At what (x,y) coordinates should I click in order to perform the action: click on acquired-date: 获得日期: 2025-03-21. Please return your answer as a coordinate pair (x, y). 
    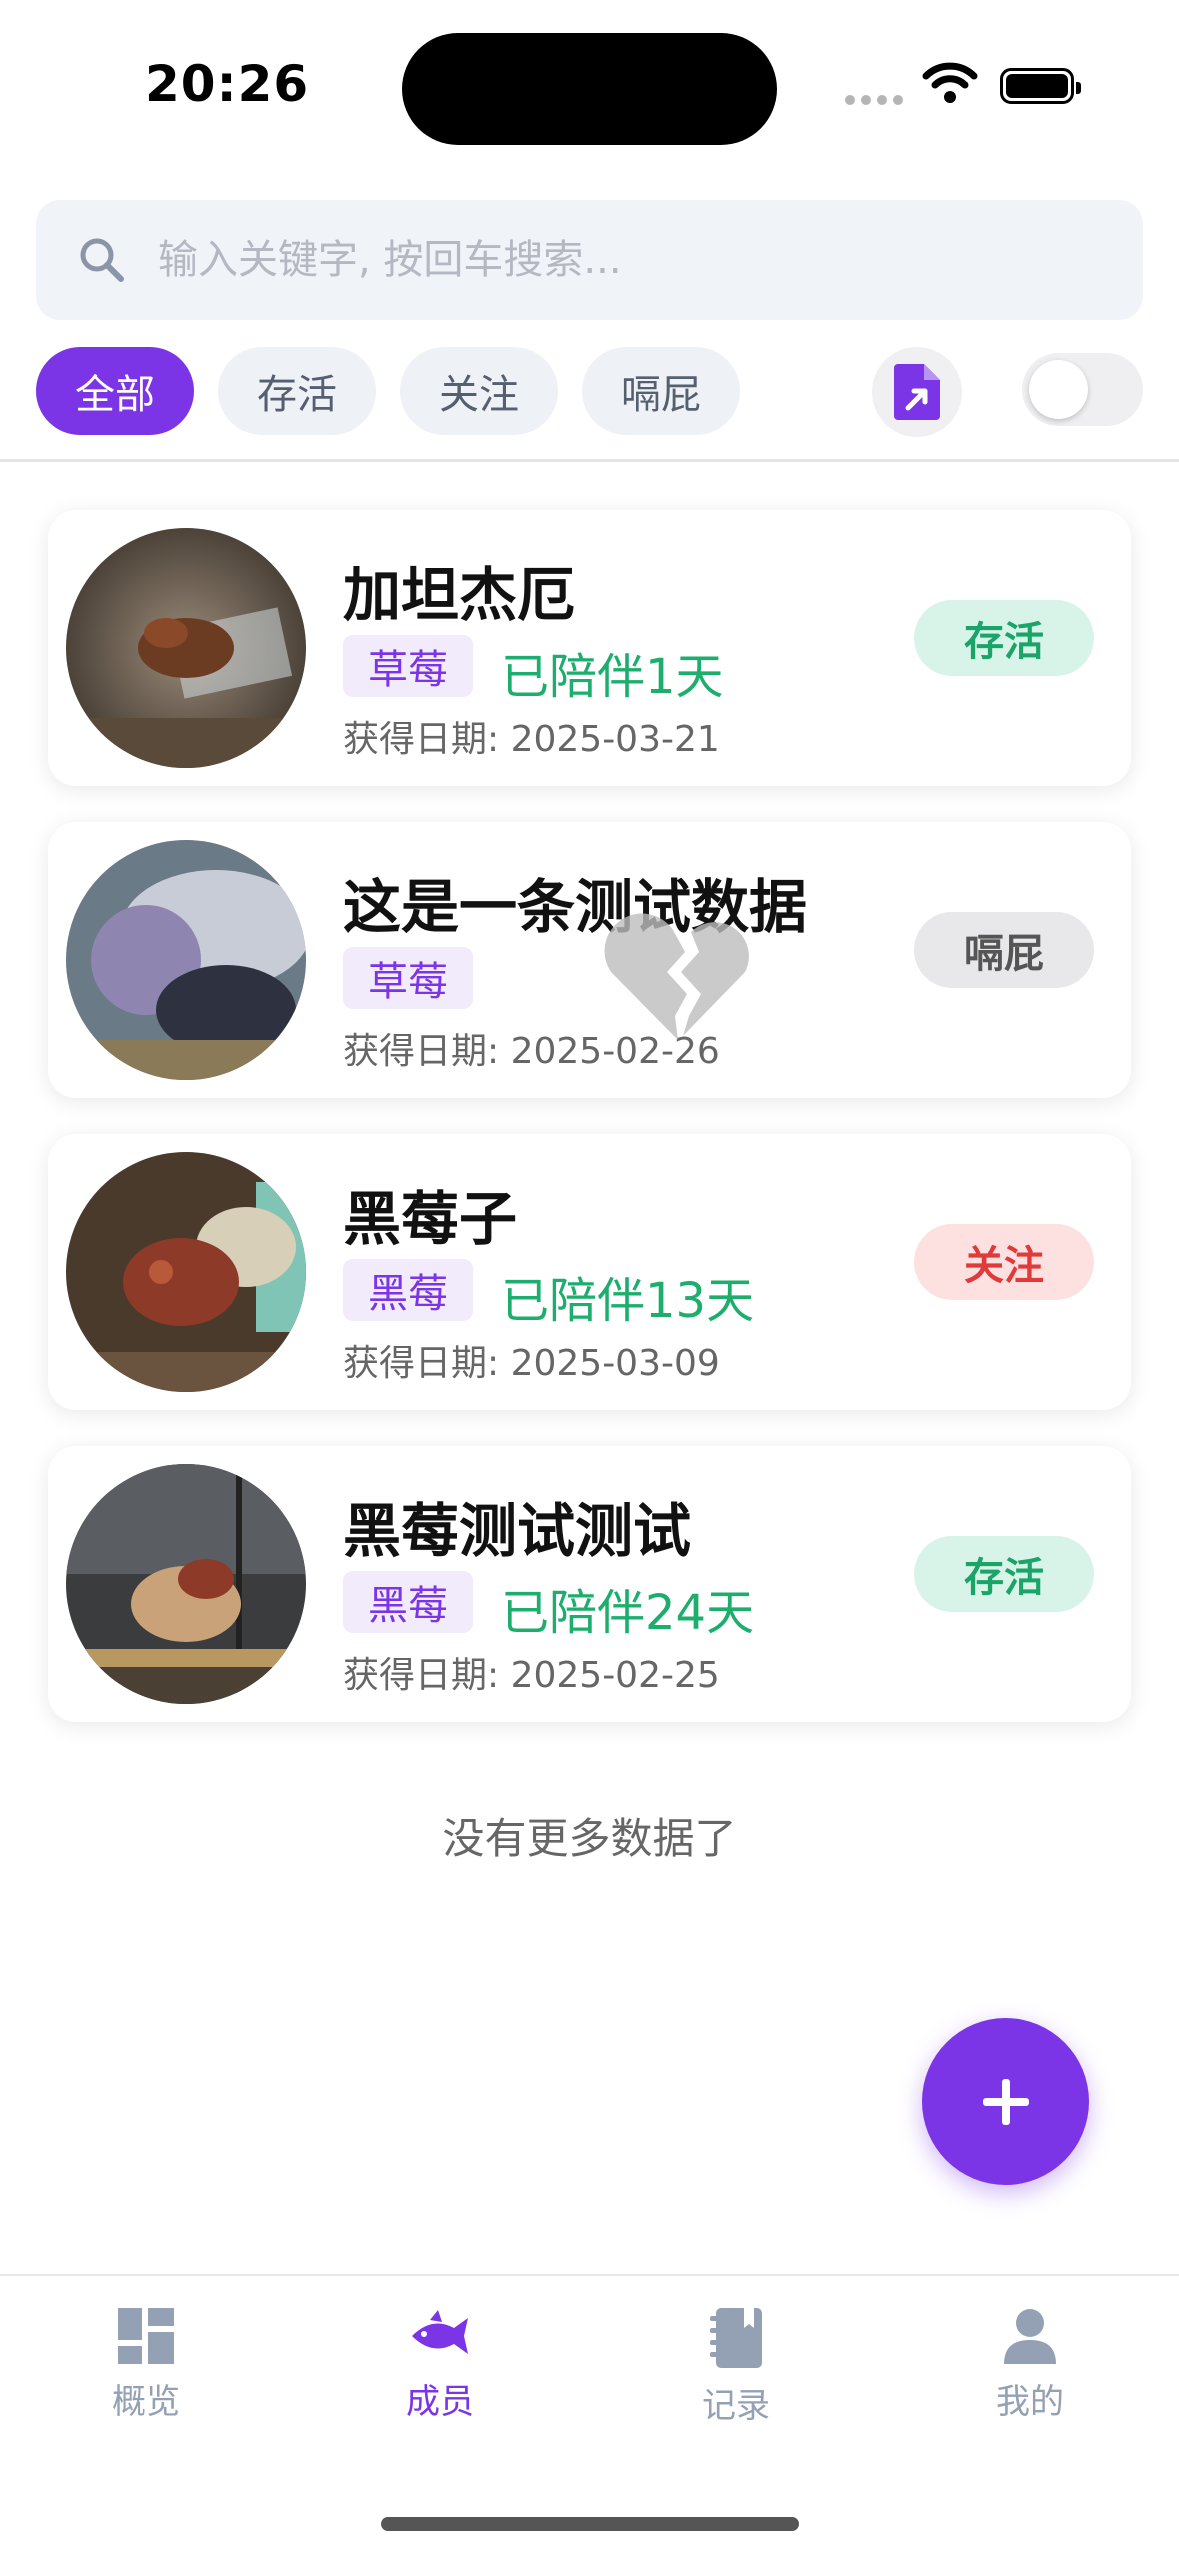
    Looking at the image, I should click on (531, 739).